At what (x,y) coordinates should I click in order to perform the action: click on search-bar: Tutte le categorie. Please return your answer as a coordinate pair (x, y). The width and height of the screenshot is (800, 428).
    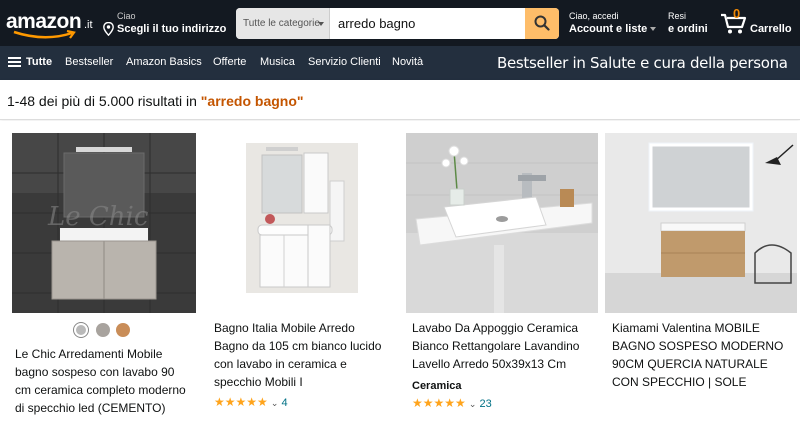
    Looking at the image, I should click on (397, 23).